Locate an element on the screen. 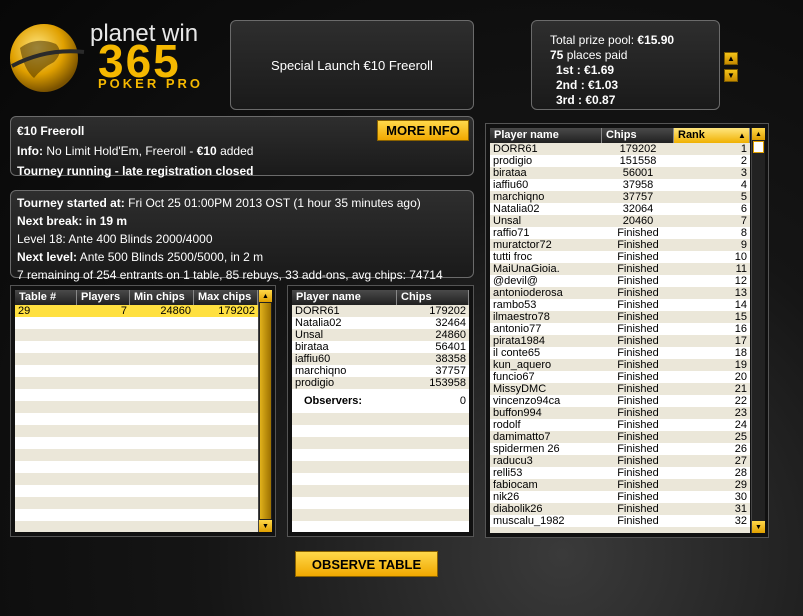  table-row: Unsal 24860 is located at coordinates (380, 335).